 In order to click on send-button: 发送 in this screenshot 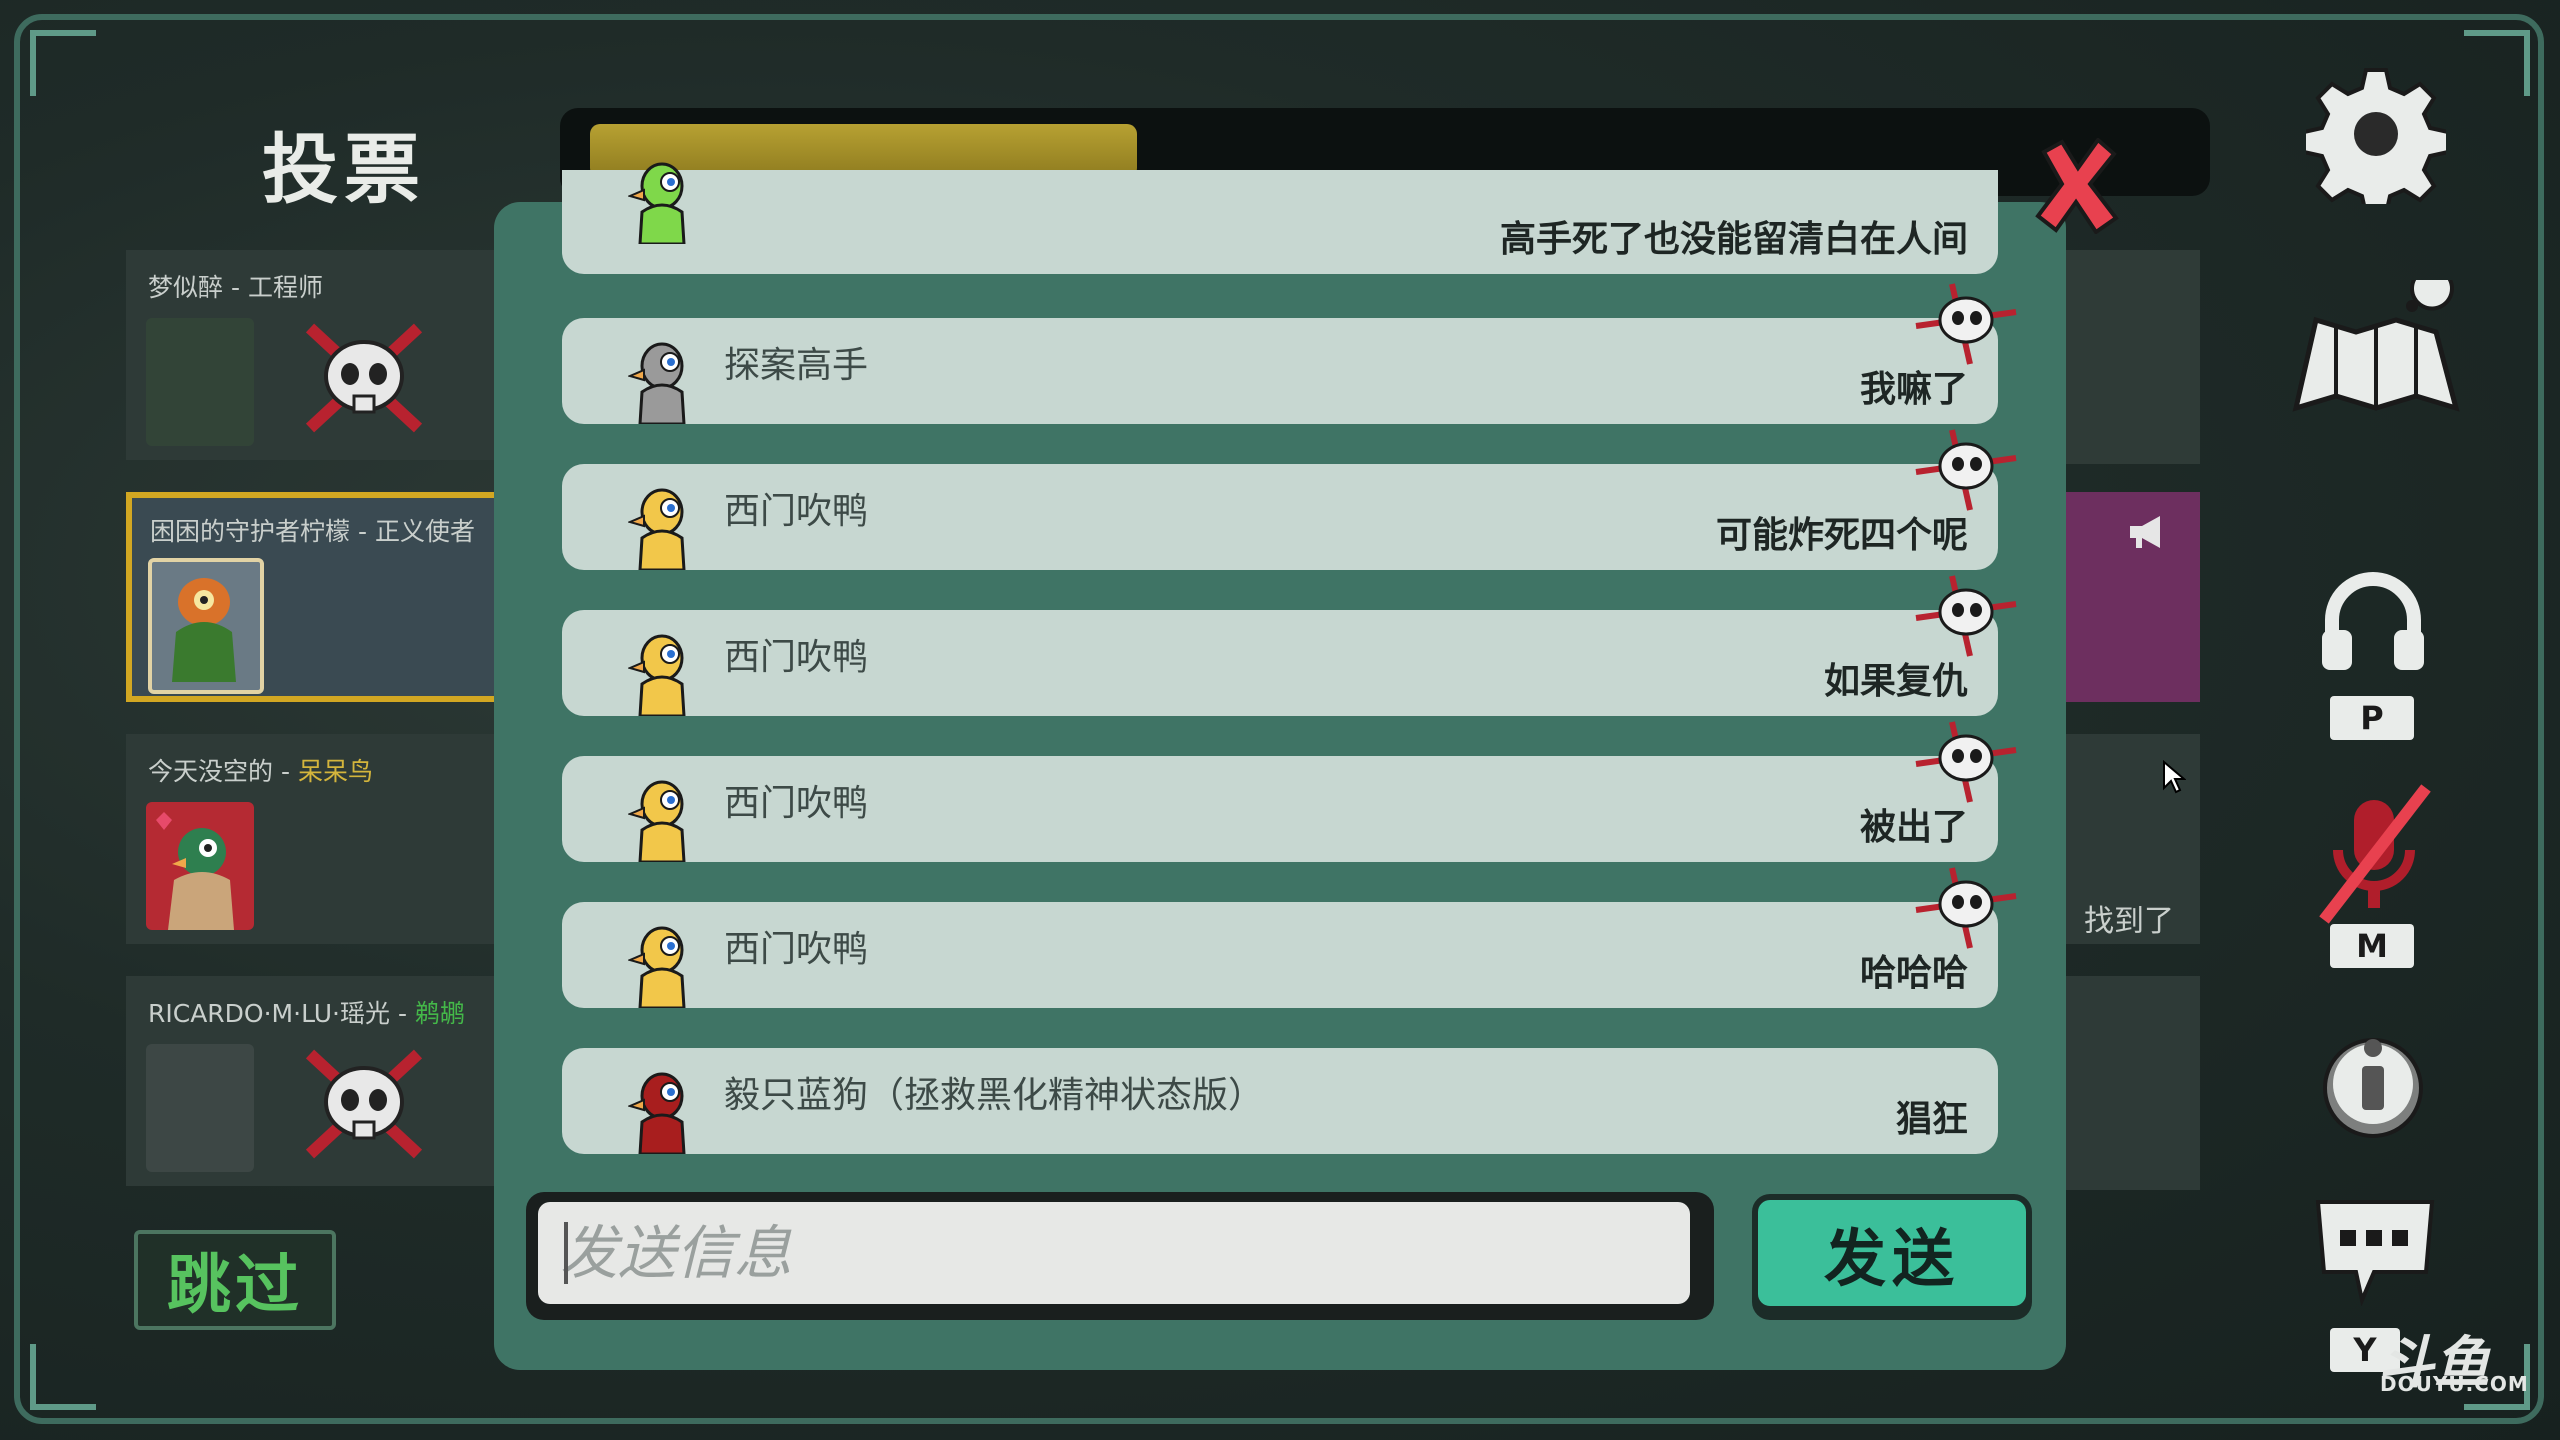, I will do `click(1892, 1253)`.